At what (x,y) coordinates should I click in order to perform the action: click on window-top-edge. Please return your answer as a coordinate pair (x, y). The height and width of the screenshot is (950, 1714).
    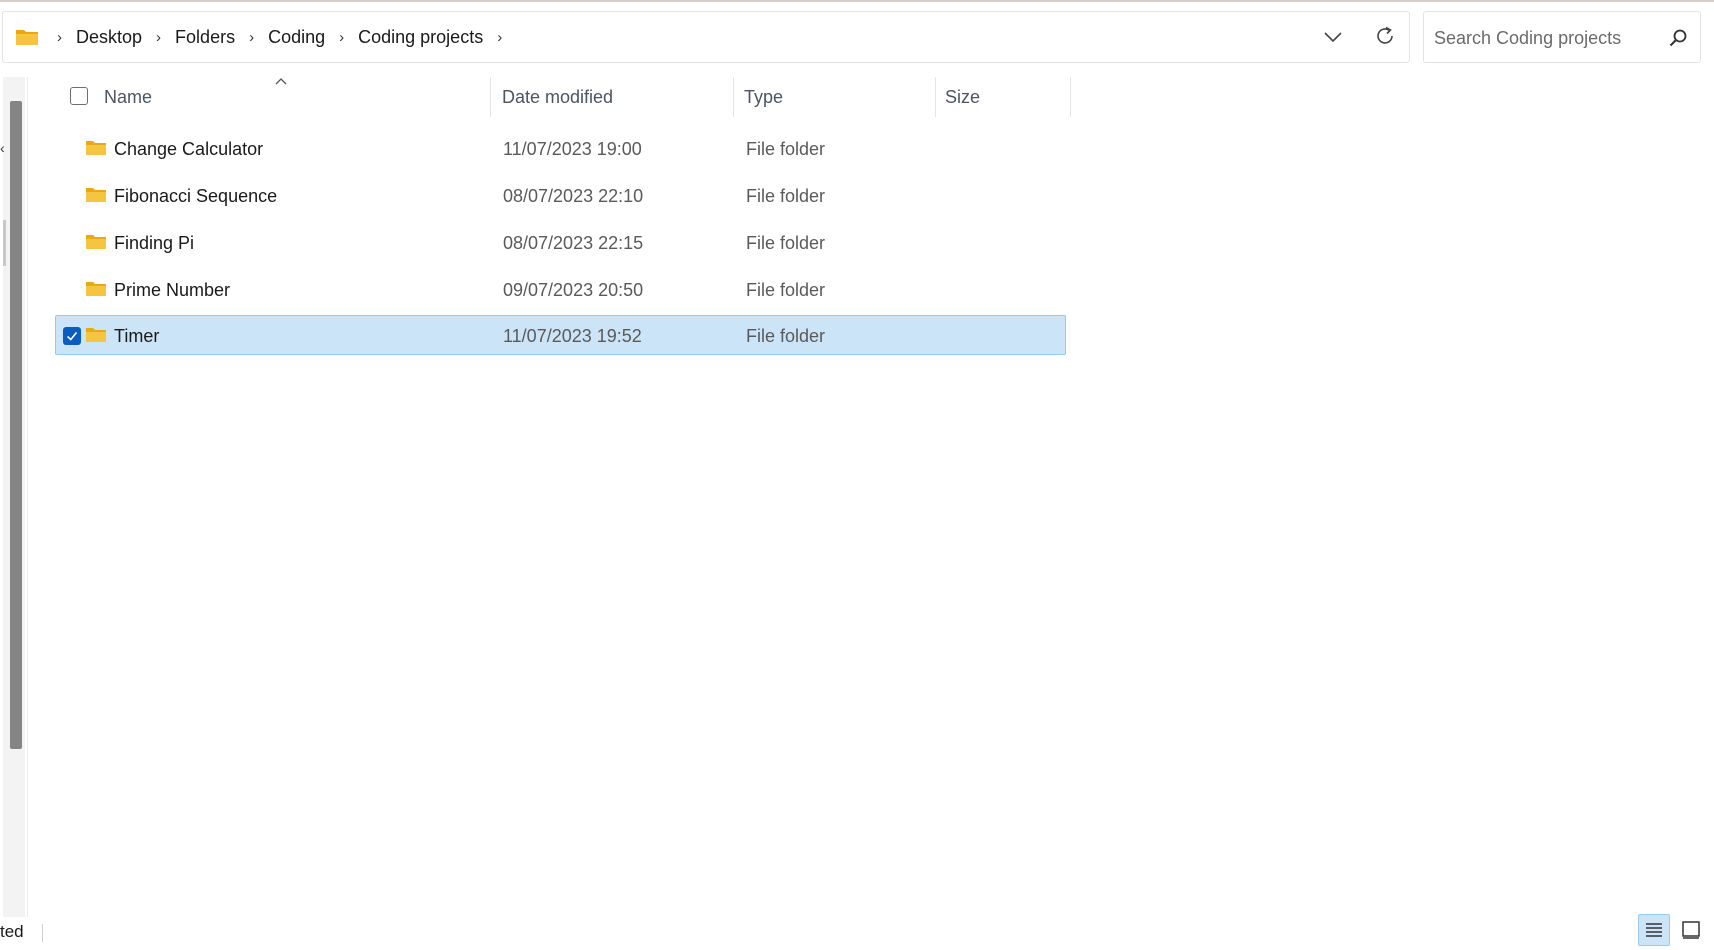
    Looking at the image, I should click on (857, 1).